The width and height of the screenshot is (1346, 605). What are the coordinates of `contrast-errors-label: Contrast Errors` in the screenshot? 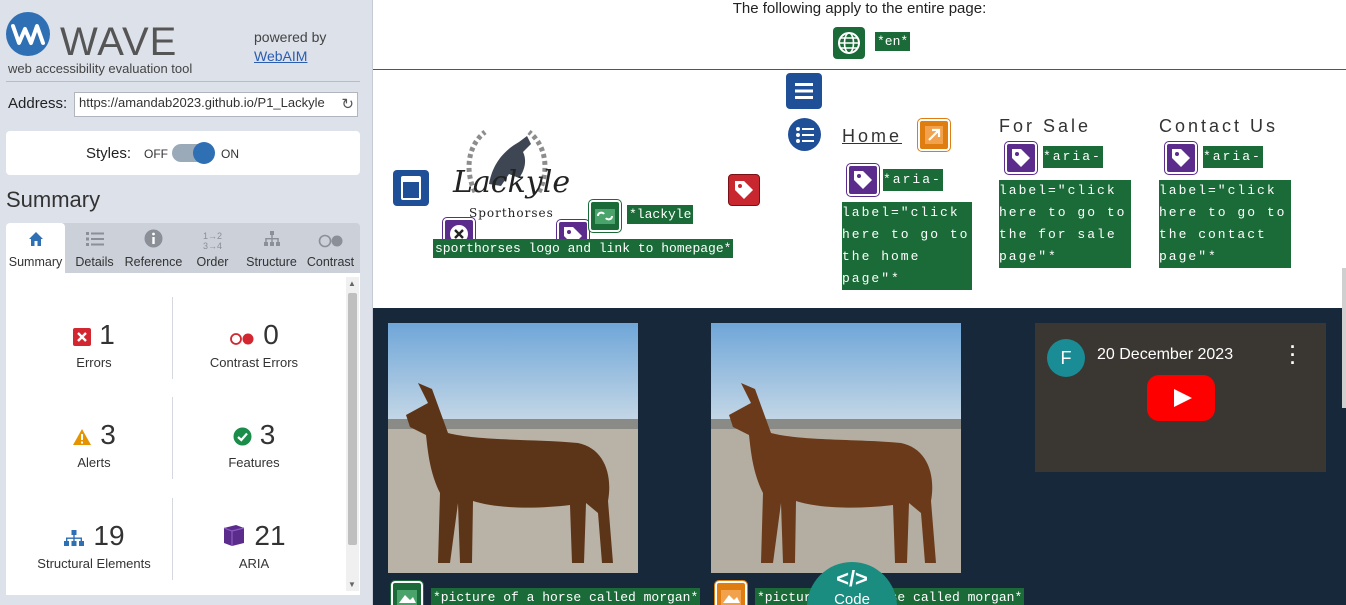 It's located at (254, 362).